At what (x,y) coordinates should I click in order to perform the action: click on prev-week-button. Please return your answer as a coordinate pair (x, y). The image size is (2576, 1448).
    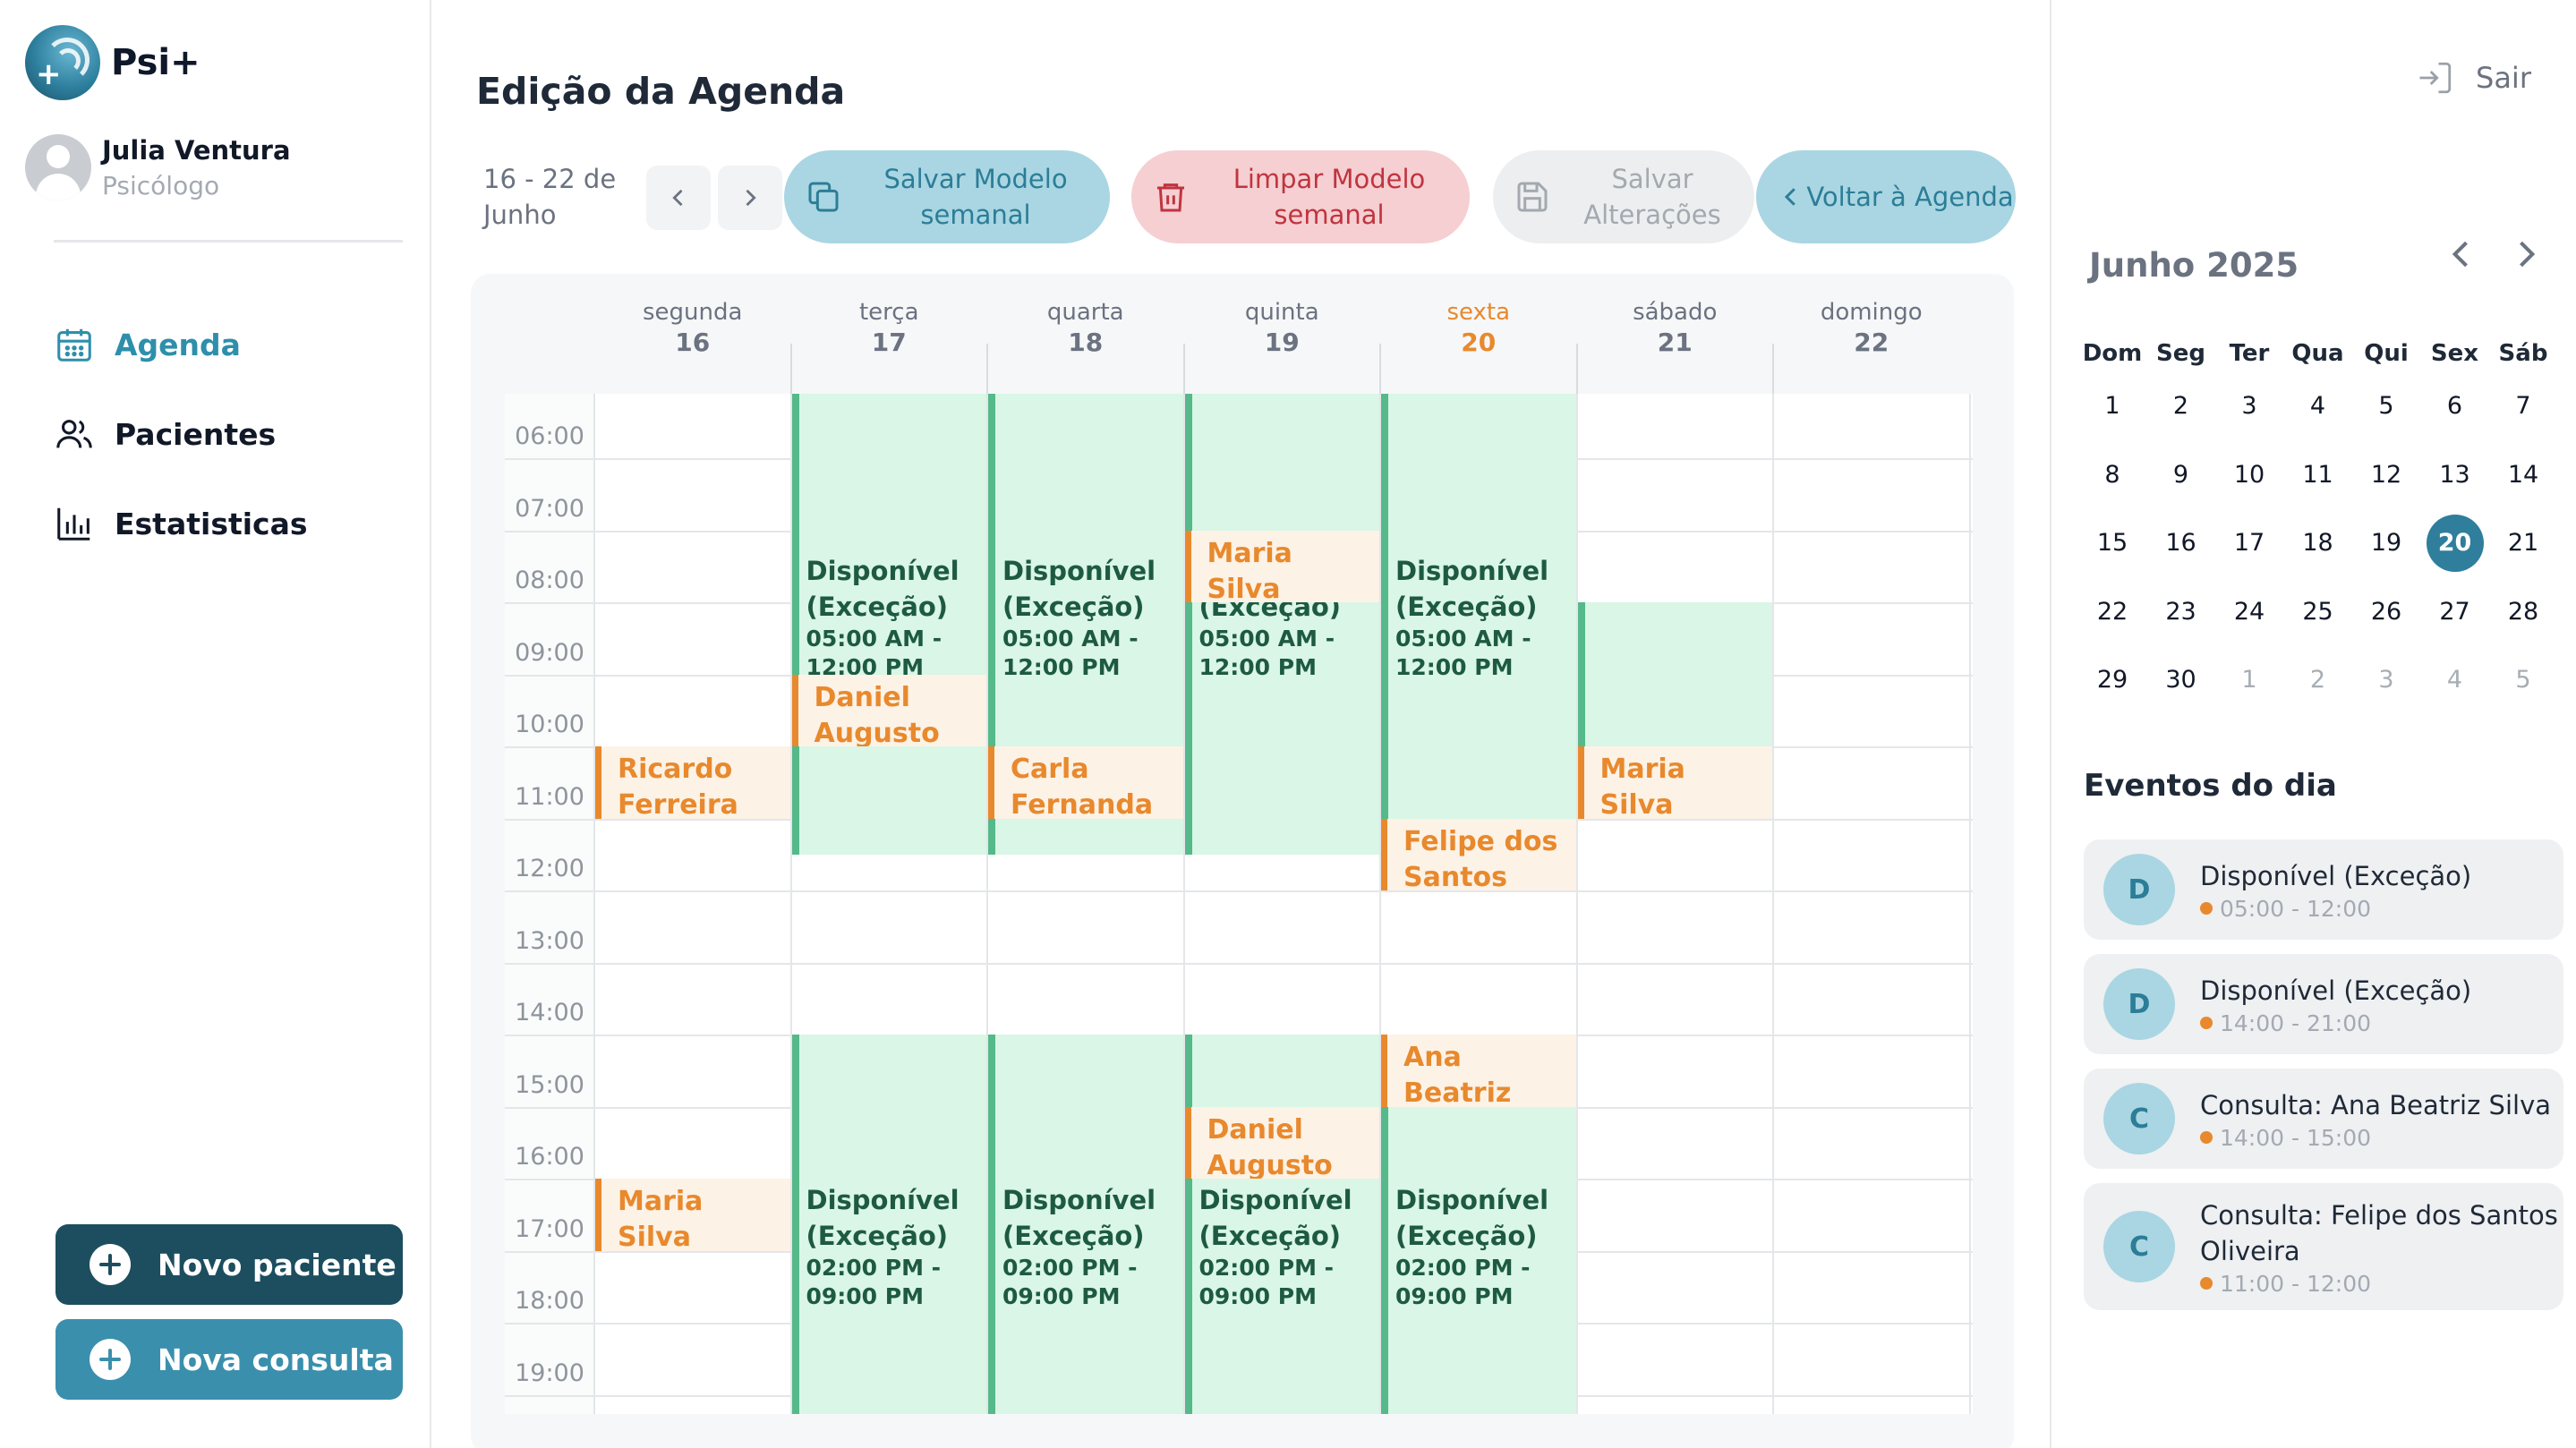
    Looking at the image, I should click on (678, 198).